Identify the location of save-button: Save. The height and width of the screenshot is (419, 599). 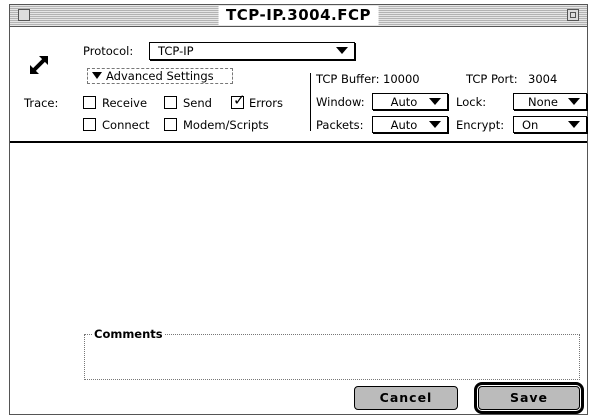
(529, 398).